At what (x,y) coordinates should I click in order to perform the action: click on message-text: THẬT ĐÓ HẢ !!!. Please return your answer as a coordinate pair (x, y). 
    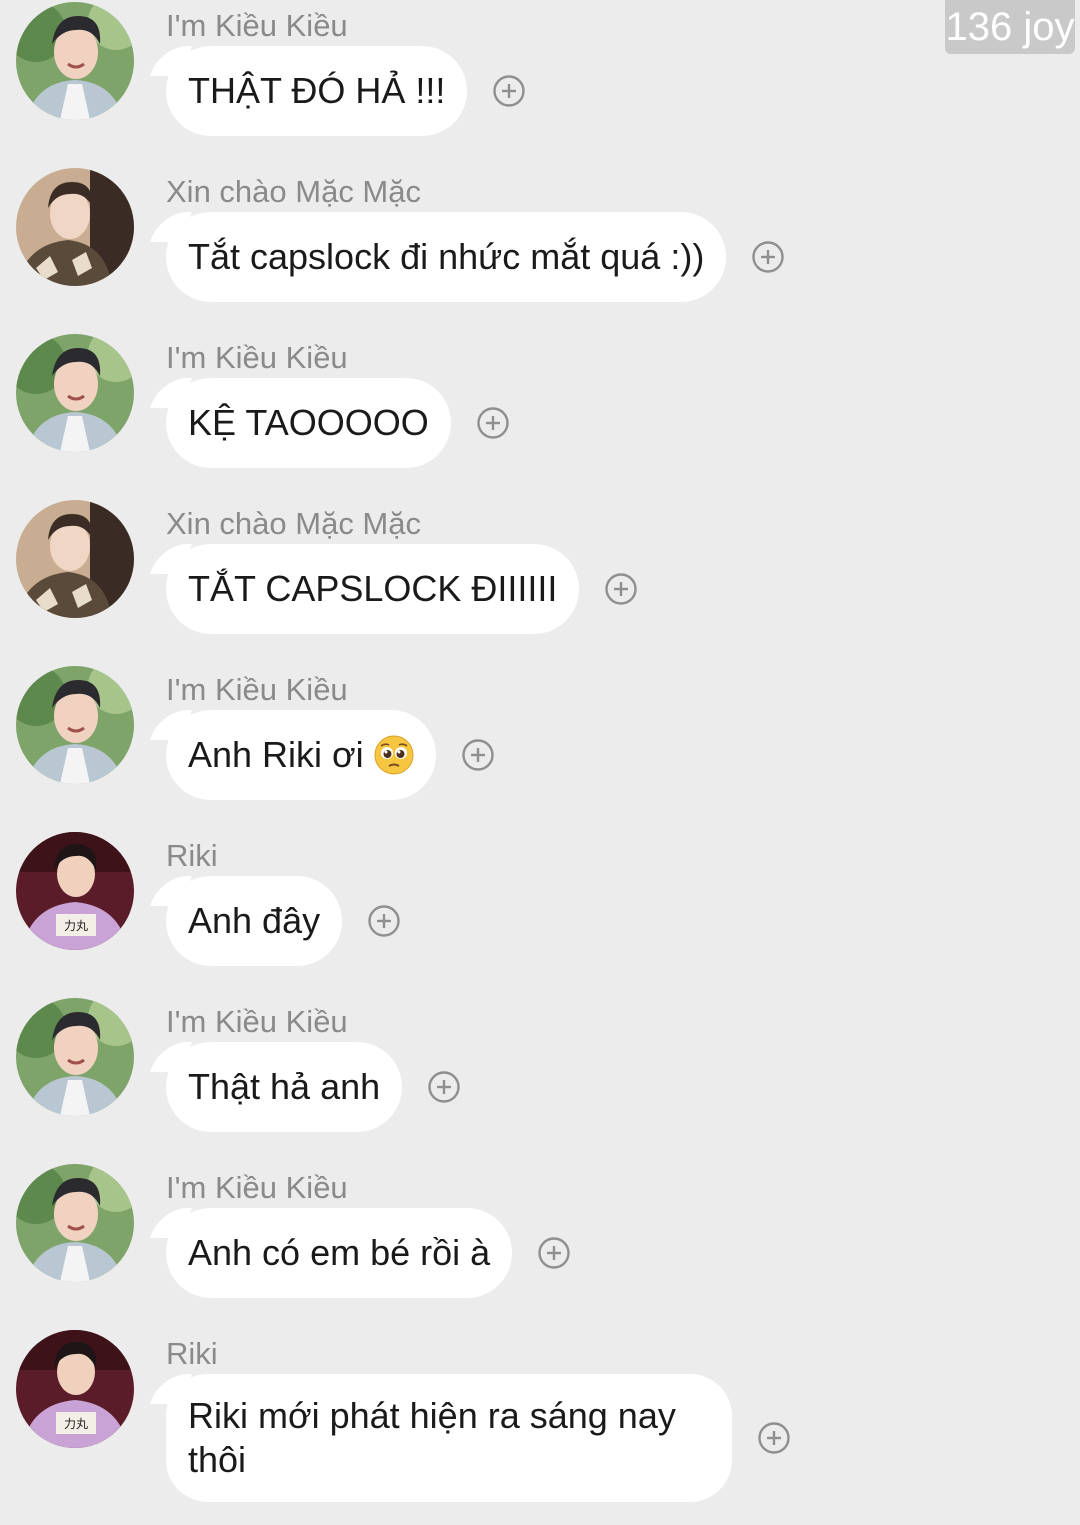
    Looking at the image, I should click on (317, 90).